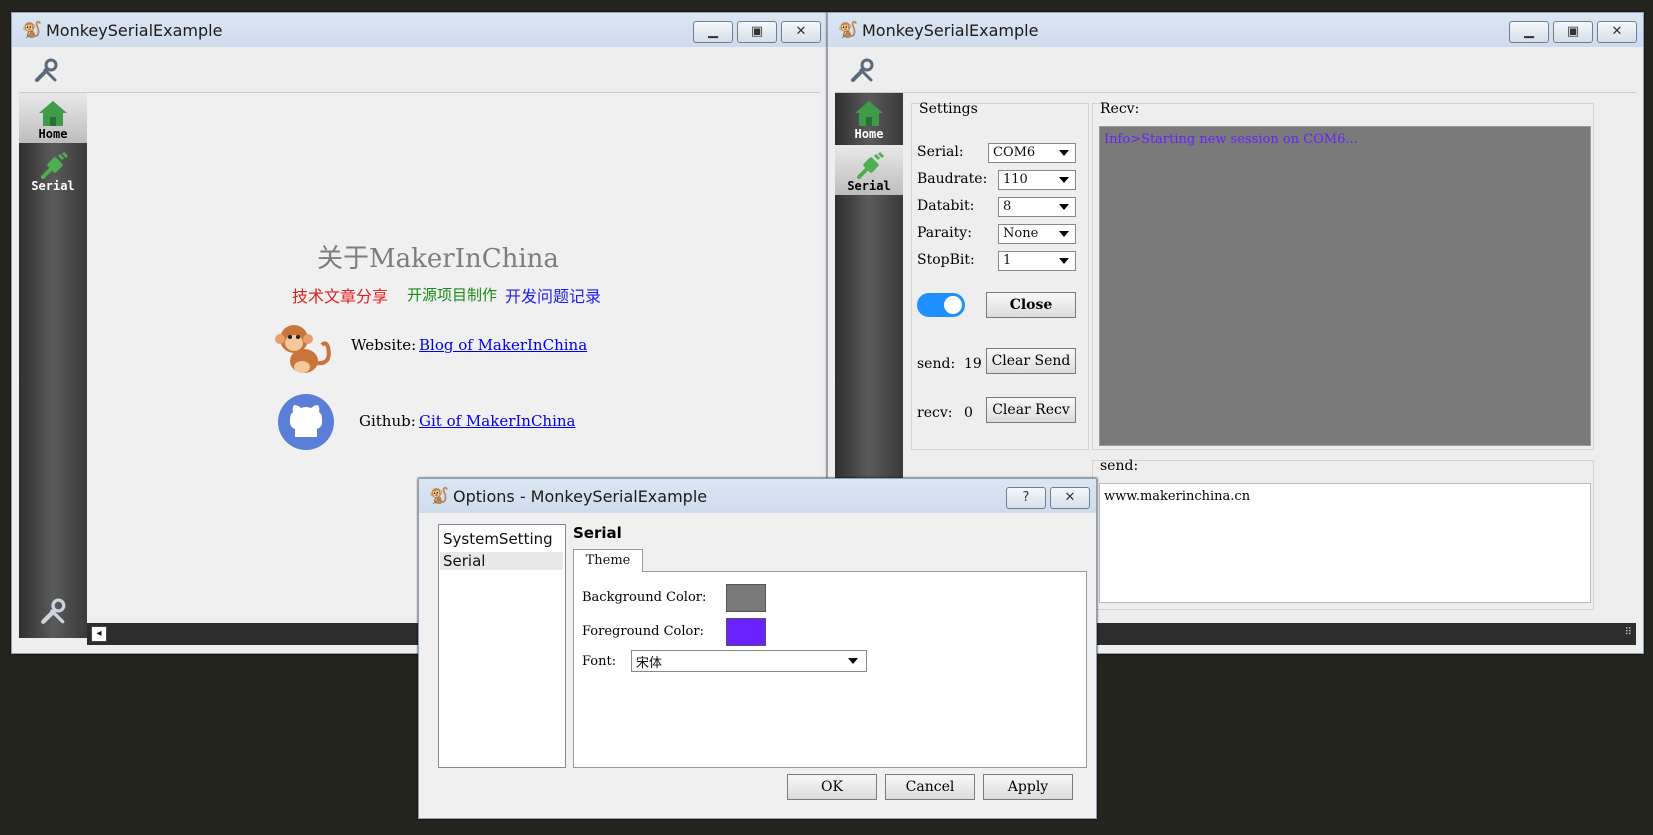  What do you see at coordinates (1628, 632) in the screenshot?
I see `resize-grip-icon: ⠿` at bounding box center [1628, 632].